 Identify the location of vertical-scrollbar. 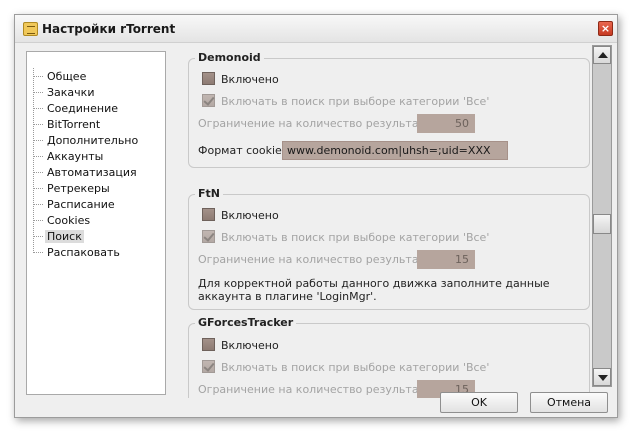
(602, 216).